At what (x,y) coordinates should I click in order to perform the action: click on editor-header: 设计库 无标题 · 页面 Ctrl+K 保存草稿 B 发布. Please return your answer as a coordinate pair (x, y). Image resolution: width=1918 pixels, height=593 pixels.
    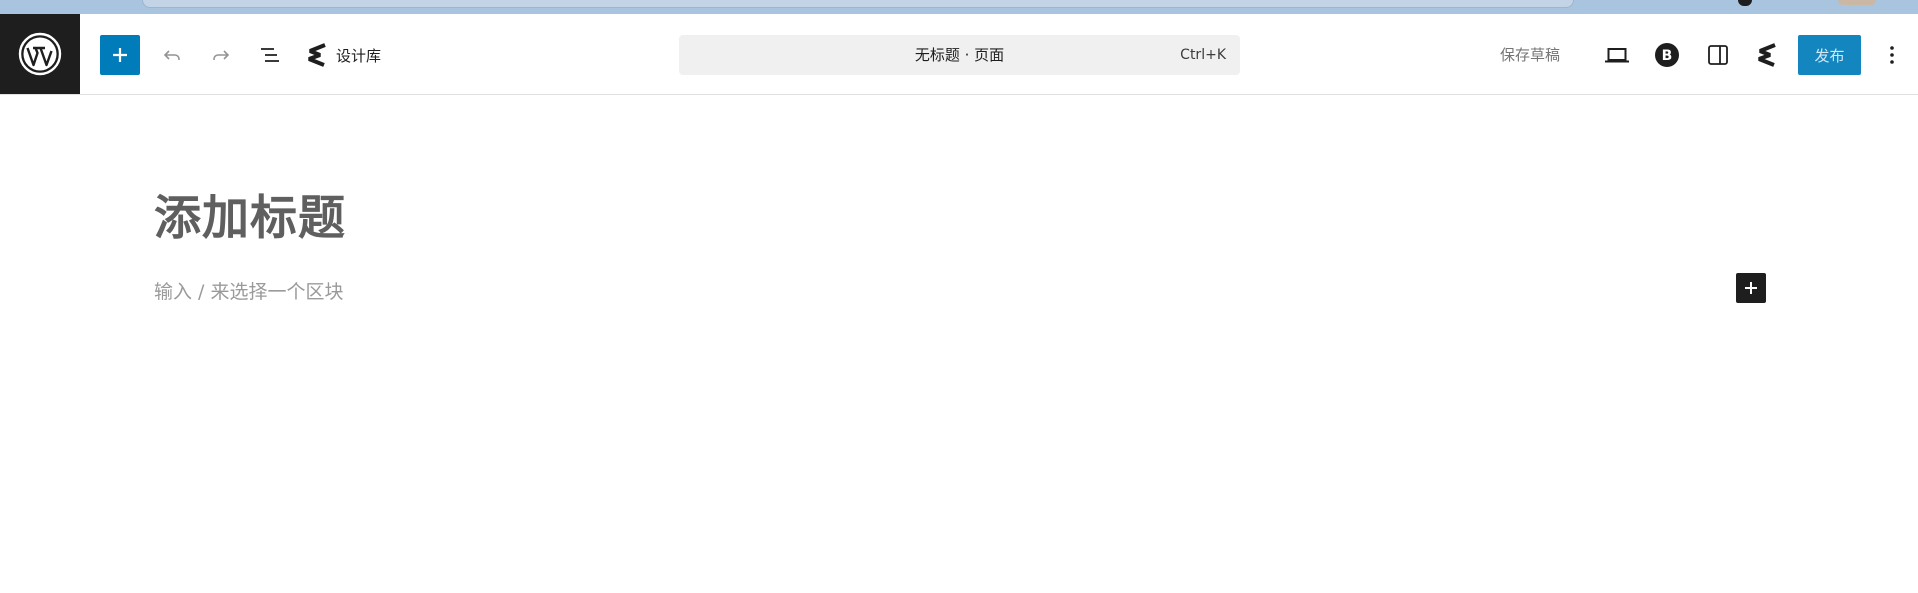
    Looking at the image, I should click on (959, 54).